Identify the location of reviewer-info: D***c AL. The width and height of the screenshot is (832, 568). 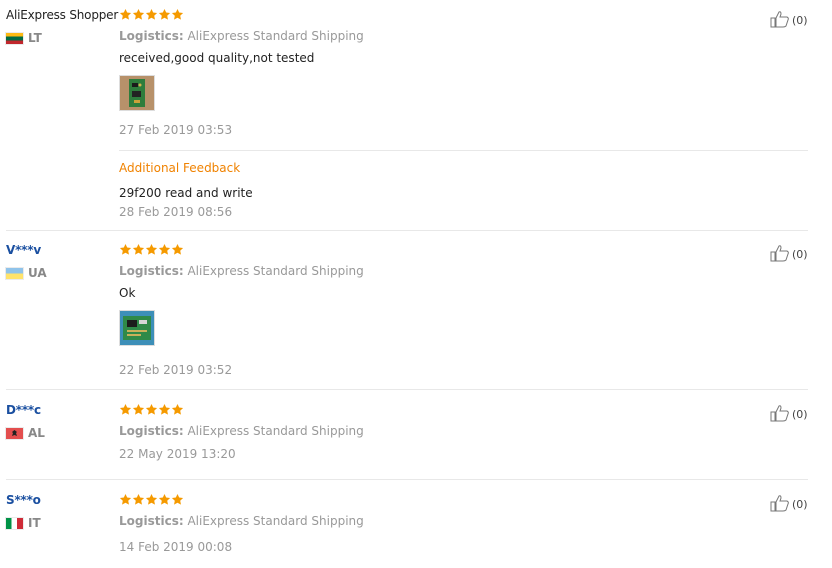
(61, 421).